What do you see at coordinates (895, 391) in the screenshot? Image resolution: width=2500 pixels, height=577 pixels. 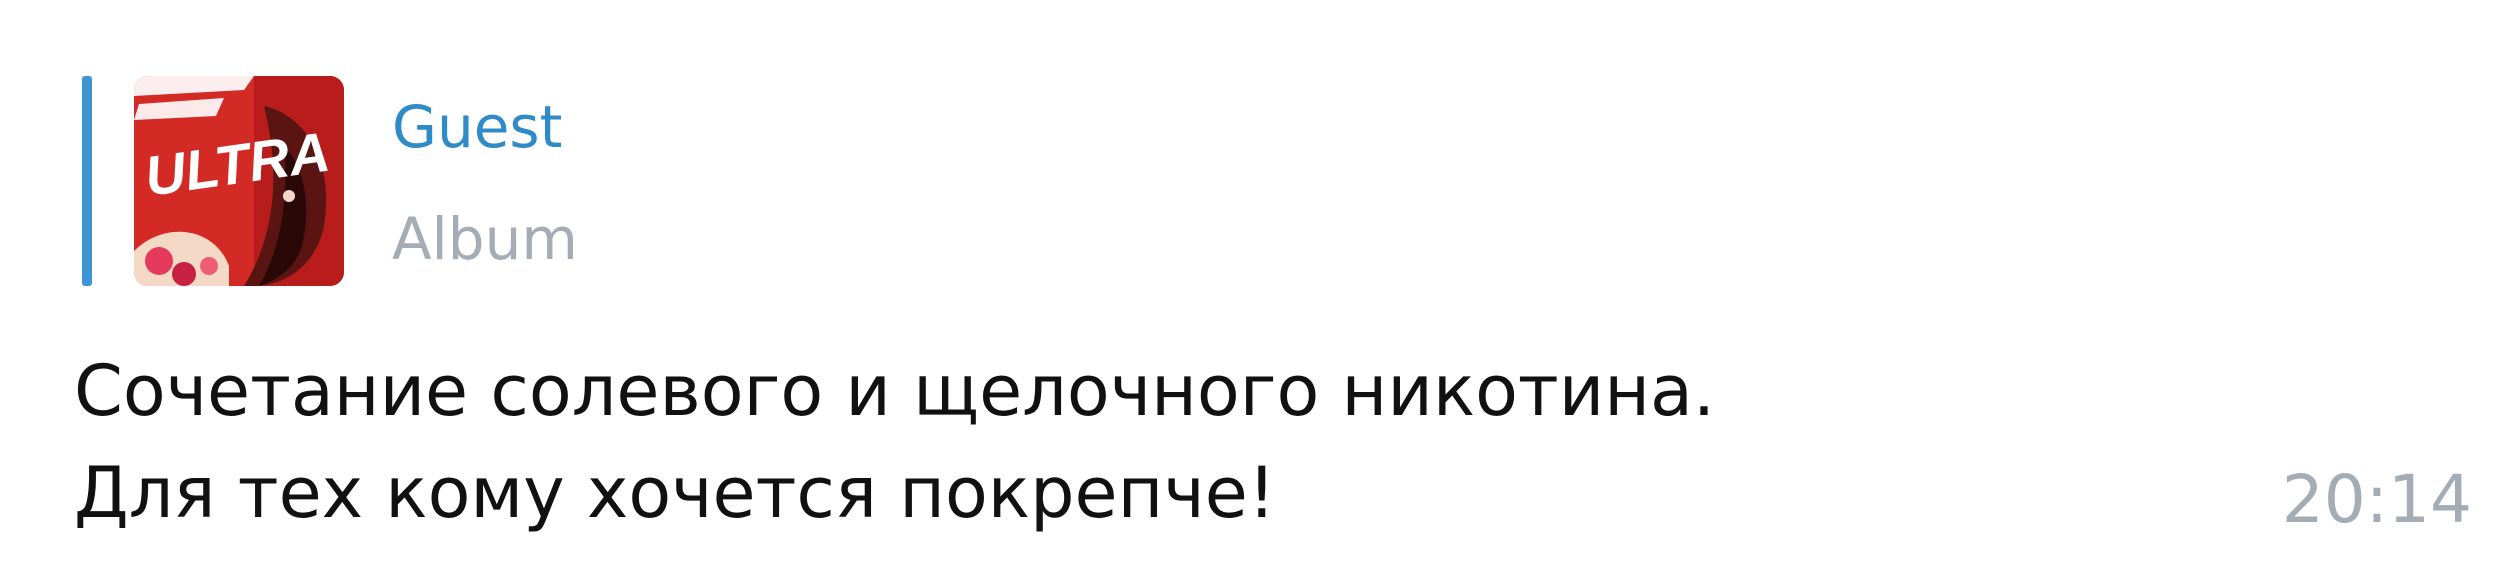 I see `message-line: Сочетание солевого и щелочного никотина.` at bounding box center [895, 391].